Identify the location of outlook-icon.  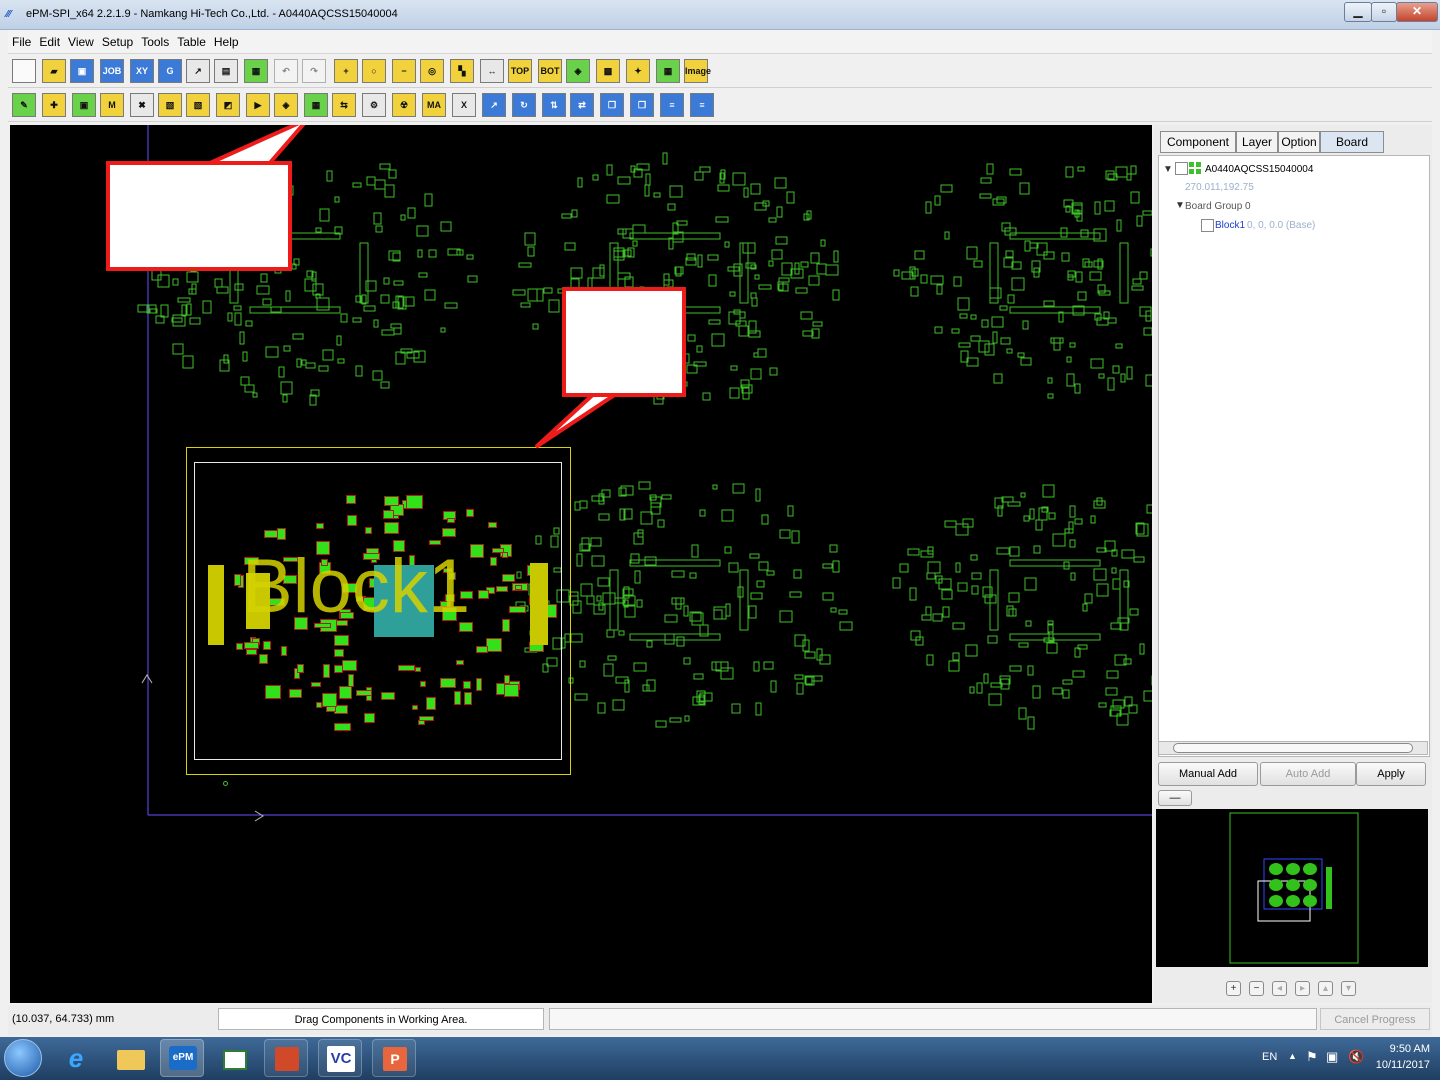
(286, 1058).